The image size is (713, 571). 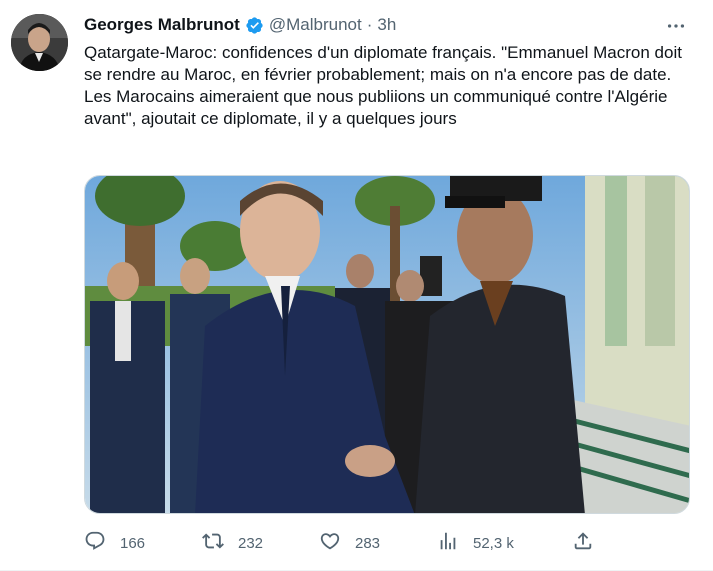 I want to click on reply-button: 166, so click(x=114, y=543).